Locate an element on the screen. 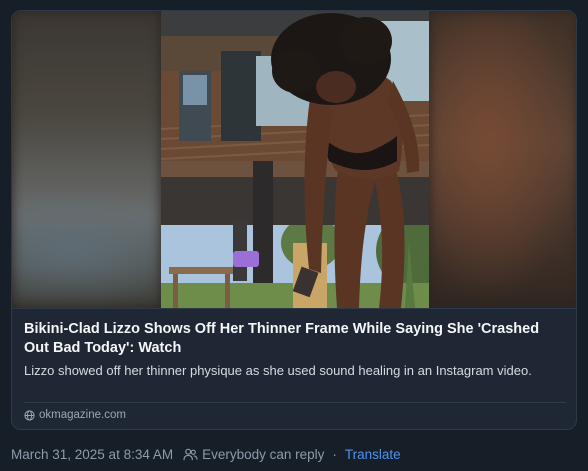 The width and height of the screenshot is (588, 471). source-link: okmagazine.com is located at coordinates (75, 415).